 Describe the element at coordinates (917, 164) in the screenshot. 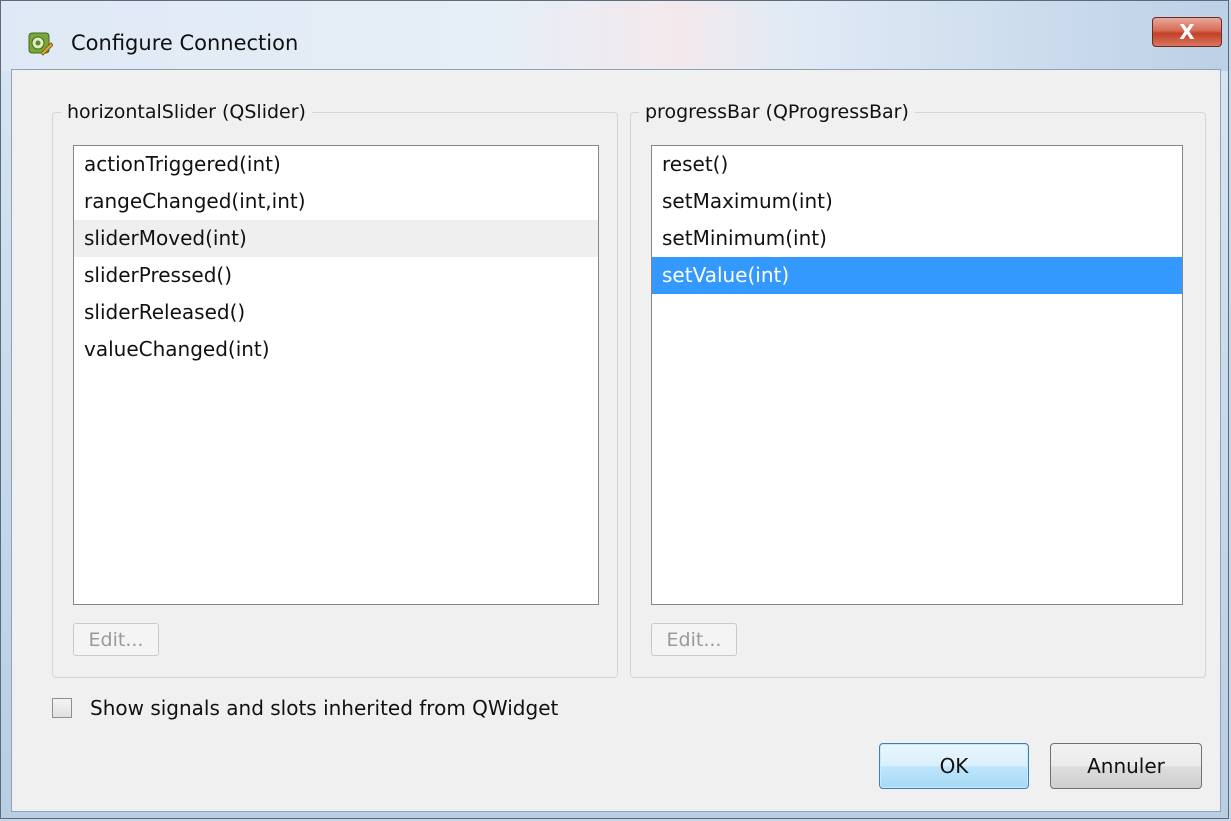

I see `slot-list-item: reset()` at that location.